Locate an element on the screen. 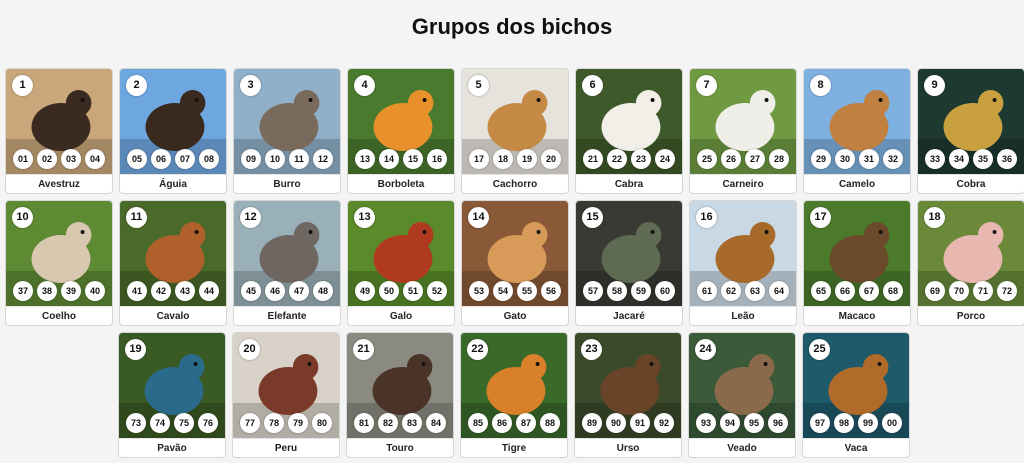  animal-photo: 21 81 82 83 84 is located at coordinates (400, 385).